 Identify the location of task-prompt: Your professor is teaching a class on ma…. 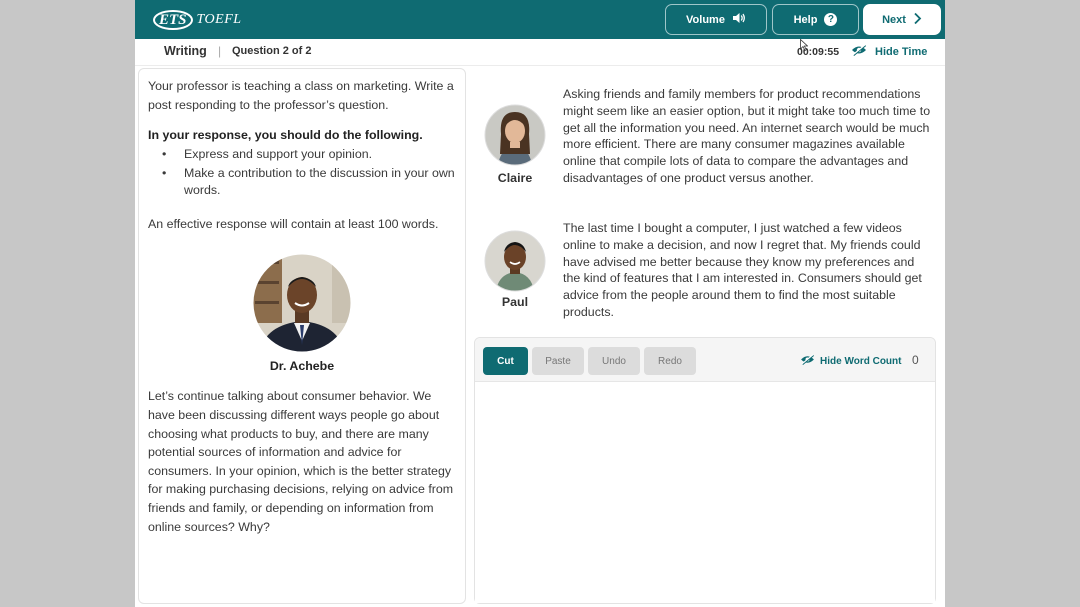
(301, 95).